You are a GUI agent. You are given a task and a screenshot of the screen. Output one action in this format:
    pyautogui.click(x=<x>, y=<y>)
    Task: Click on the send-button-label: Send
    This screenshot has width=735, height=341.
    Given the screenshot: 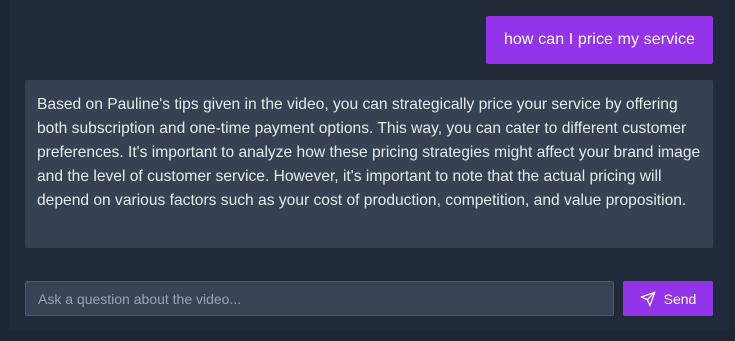 What is the action you would take?
    pyautogui.click(x=680, y=298)
    